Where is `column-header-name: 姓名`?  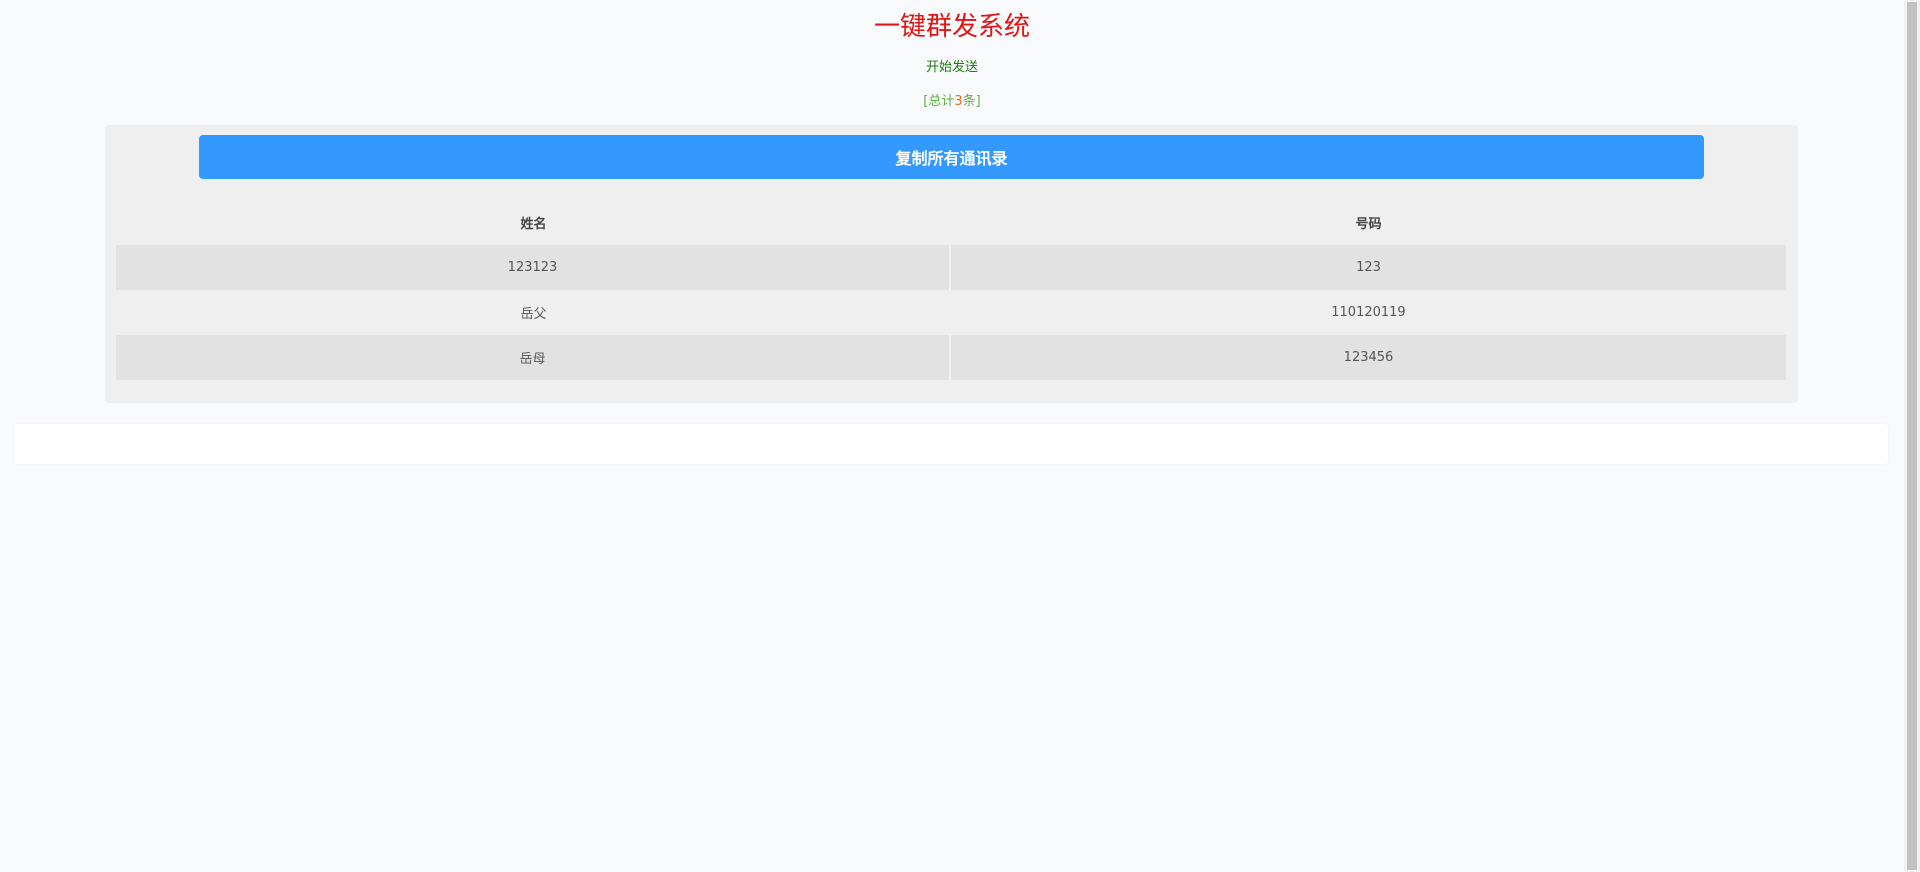 column-header-name: 姓名 is located at coordinates (533, 224).